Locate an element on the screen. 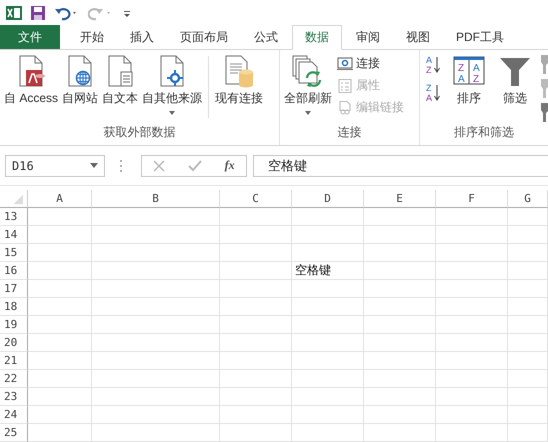 Image resolution: width=548 pixels, height=442 pixels. insert-function-button: fx is located at coordinates (229, 165).